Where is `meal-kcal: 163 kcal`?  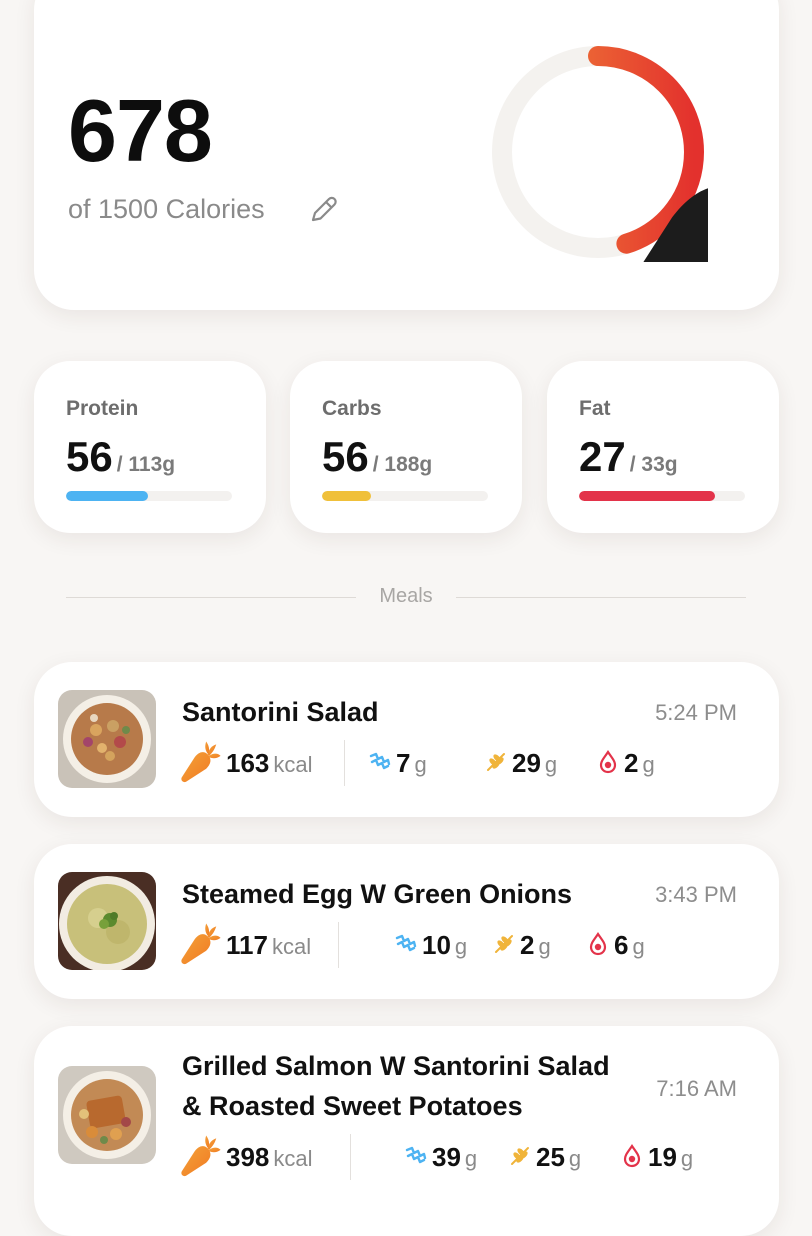 meal-kcal: 163 kcal is located at coordinates (269, 763).